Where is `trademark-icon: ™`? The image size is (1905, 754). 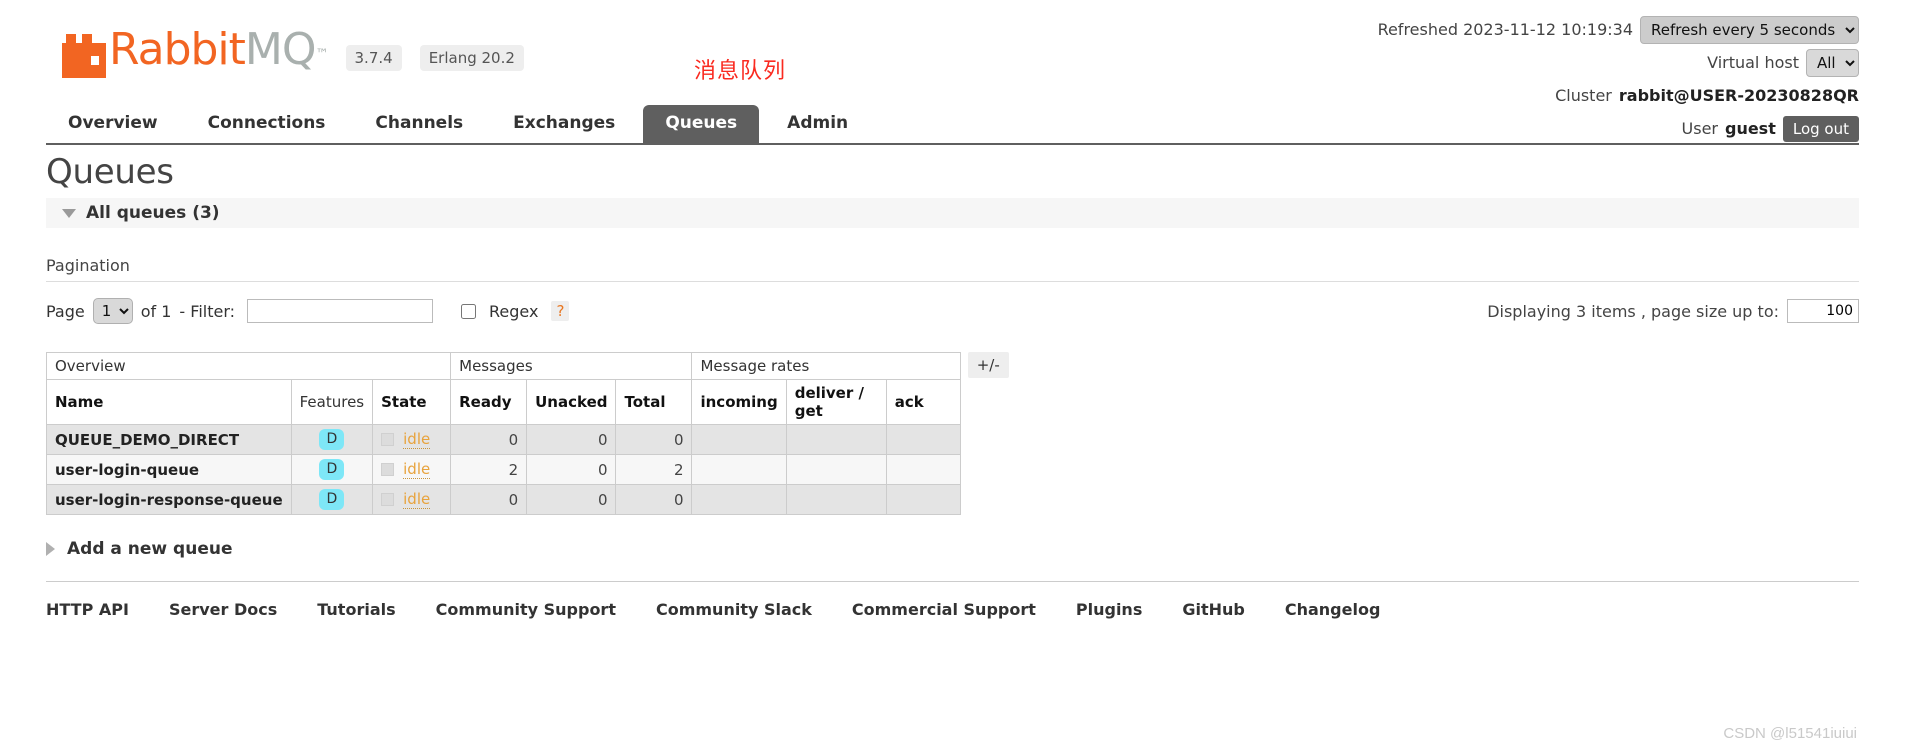 trademark-icon: ™ is located at coordinates (322, 54).